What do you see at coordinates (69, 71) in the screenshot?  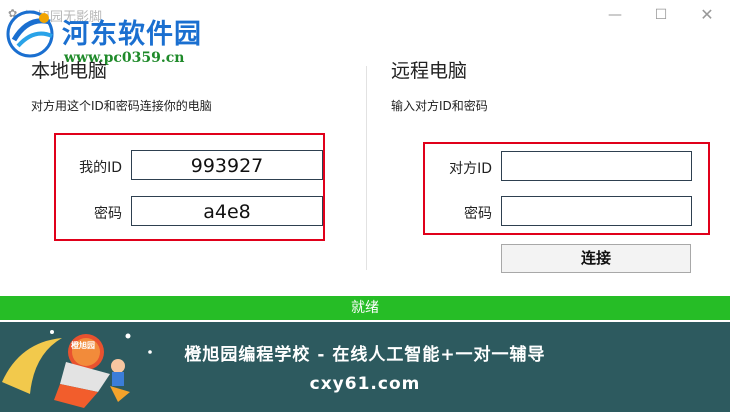 I see `local-heading: 本地电脑` at bounding box center [69, 71].